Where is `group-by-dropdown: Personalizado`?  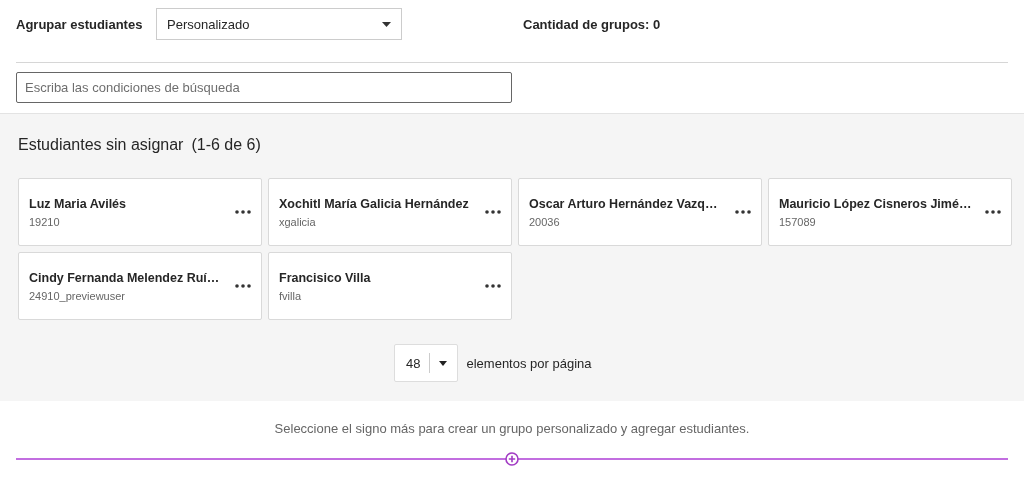
group-by-dropdown: Personalizado is located at coordinates (279, 24).